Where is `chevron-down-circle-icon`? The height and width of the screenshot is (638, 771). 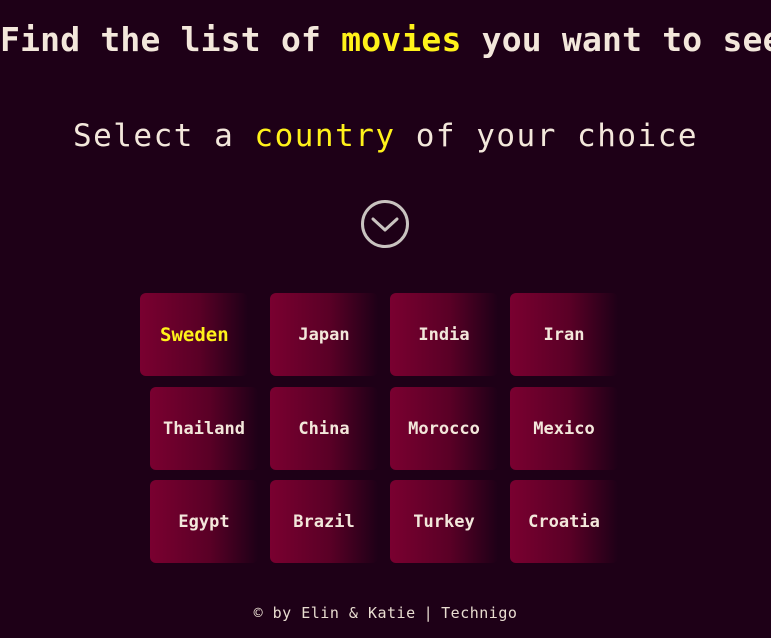
chevron-down-circle-icon is located at coordinates (385, 224).